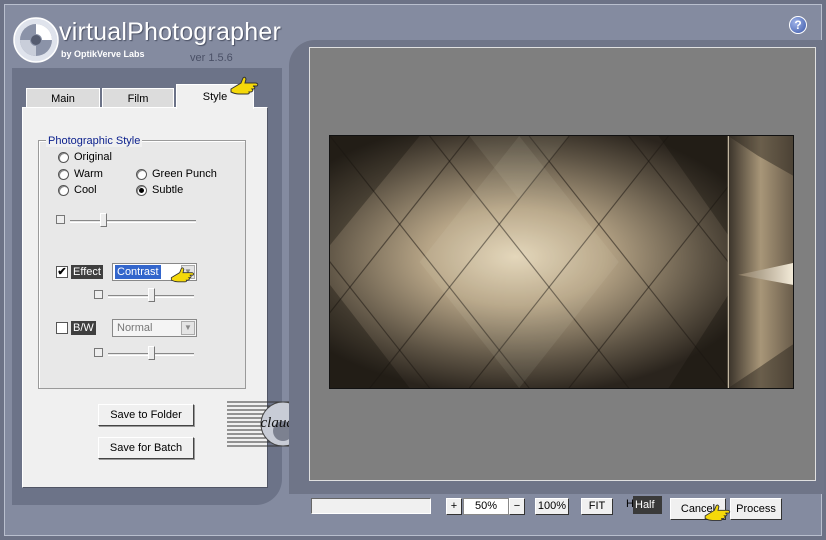  I want to click on save-to-folder-button: Save to Folder, so click(146, 415).